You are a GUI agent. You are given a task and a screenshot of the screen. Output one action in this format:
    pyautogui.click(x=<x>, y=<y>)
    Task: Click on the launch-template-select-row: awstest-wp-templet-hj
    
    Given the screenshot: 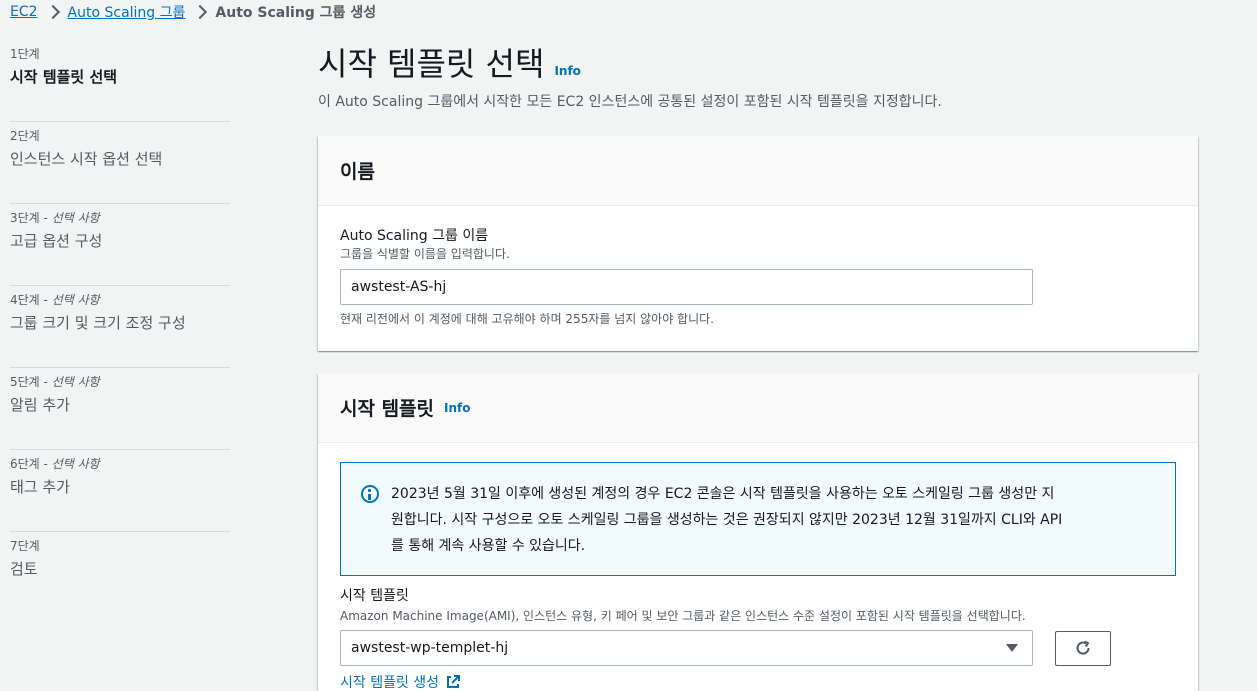 What is the action you would take?
    pyautogui.click(x=758, y=648)
    